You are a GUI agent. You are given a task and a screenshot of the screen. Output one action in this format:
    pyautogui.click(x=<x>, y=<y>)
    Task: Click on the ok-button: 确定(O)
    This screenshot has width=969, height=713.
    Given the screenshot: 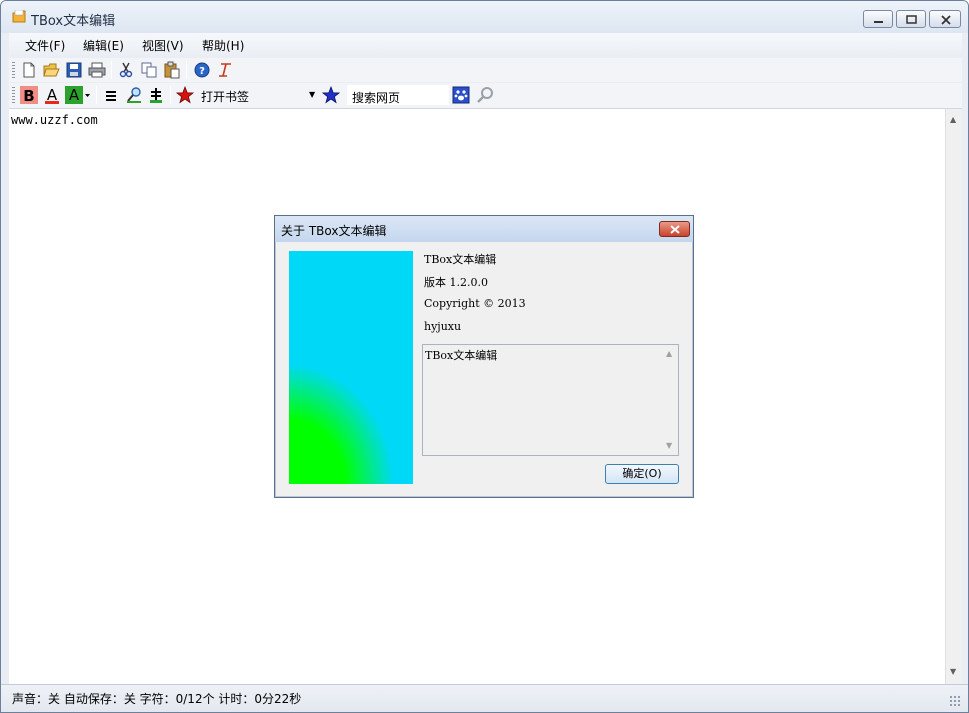 What is the action you would take?
    pyautogui.click(x=642, y=474)
    